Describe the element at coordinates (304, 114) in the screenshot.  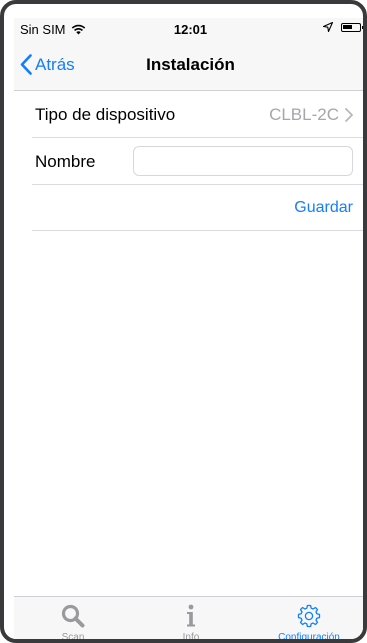
I see `device-type-value: CLBL-2C` at that location.